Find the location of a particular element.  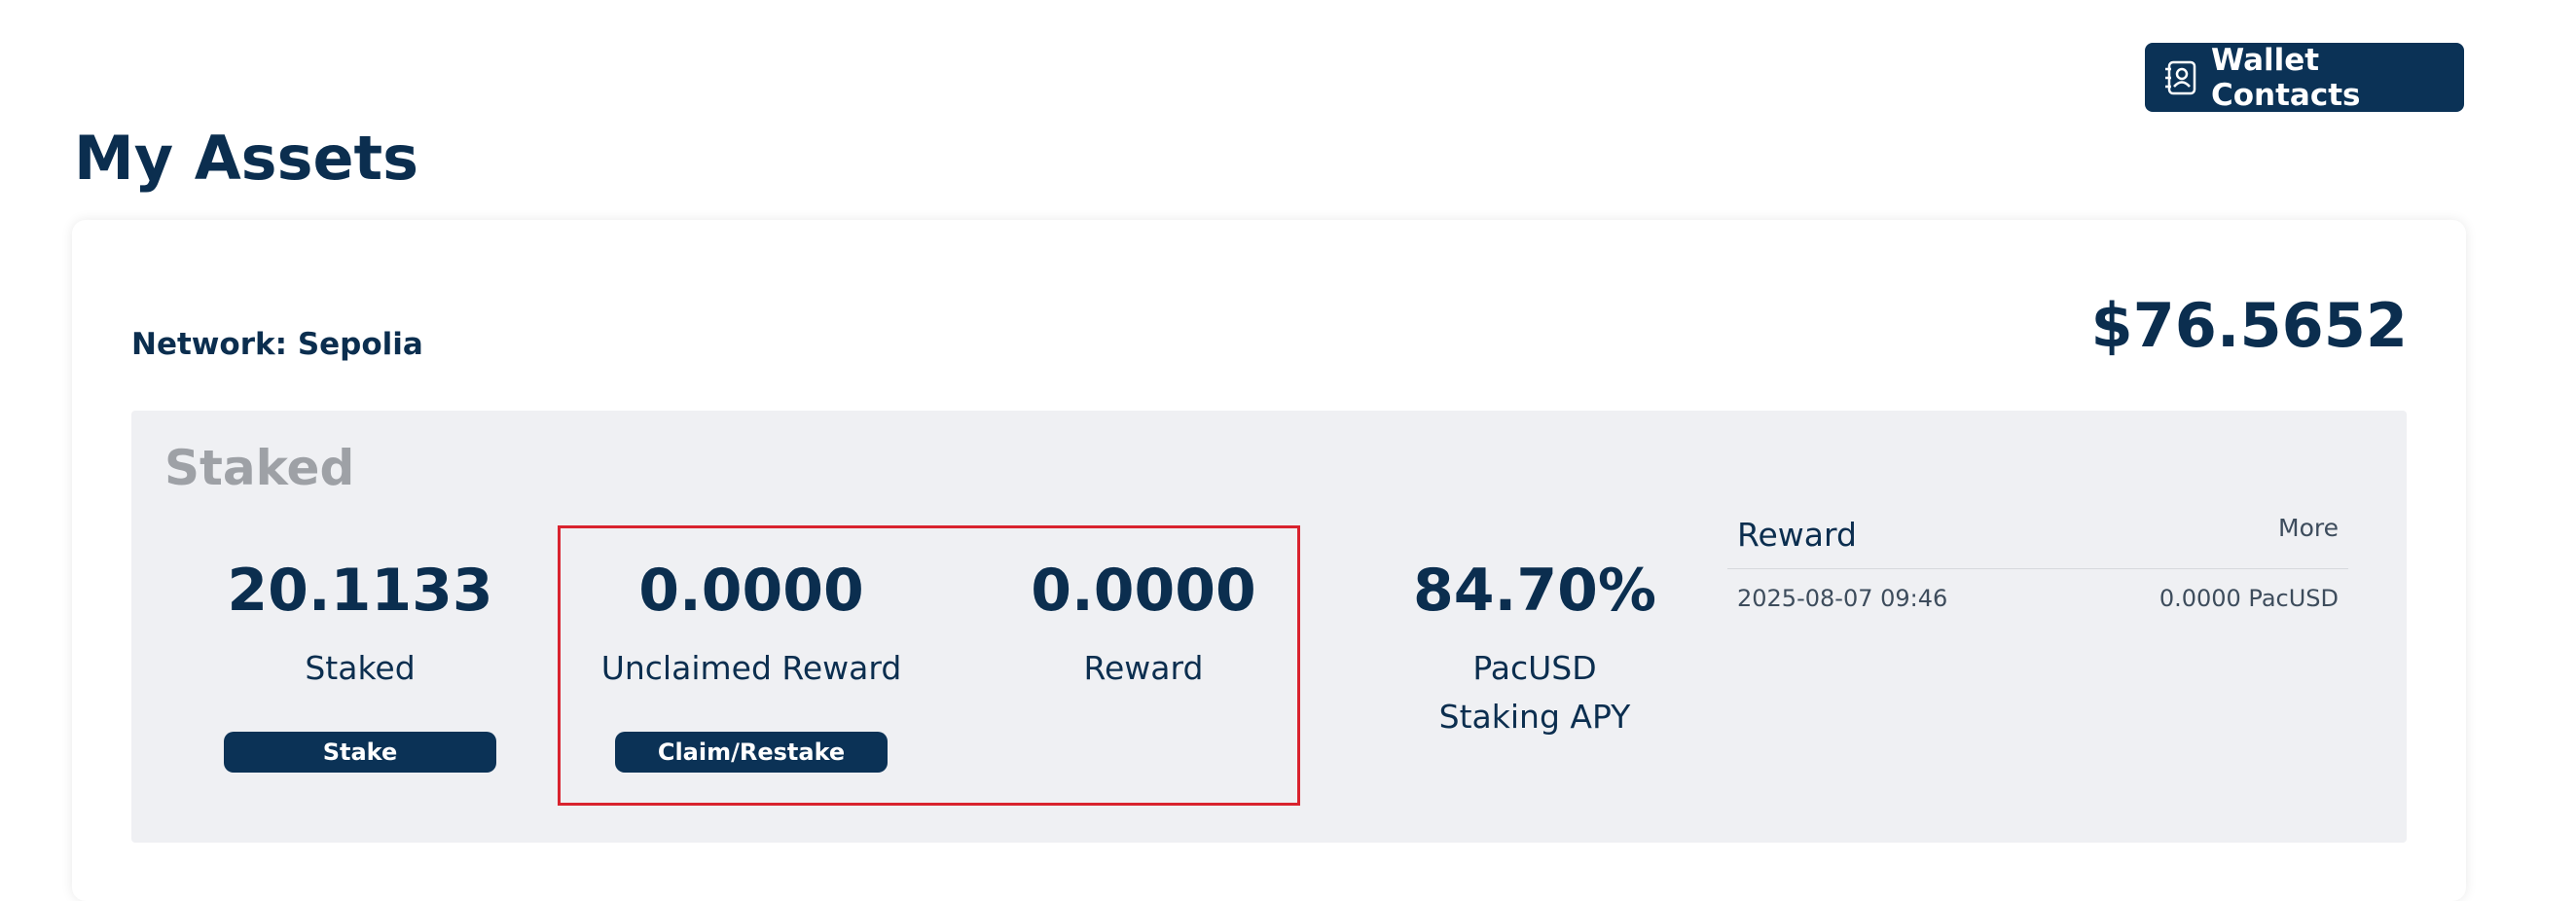

reward-date: 2025-08-07 09:46 is located at coordinates (1842, 598).